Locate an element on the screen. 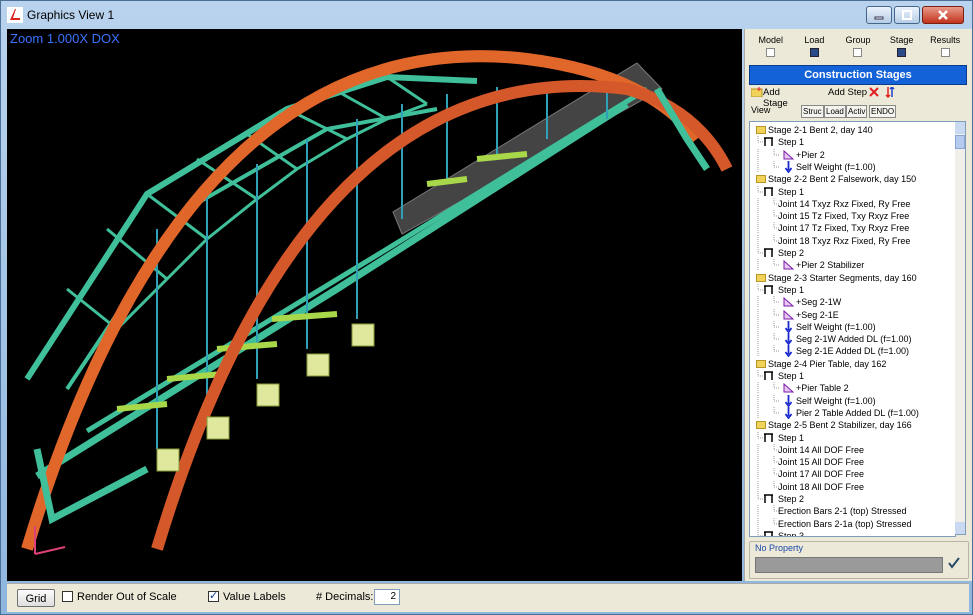 This screenshot has height=615, width=973. tree-item-stage: Stage 2-5 Bent 2 Stabilizer, day 166 is located at coordinates (852, 425).